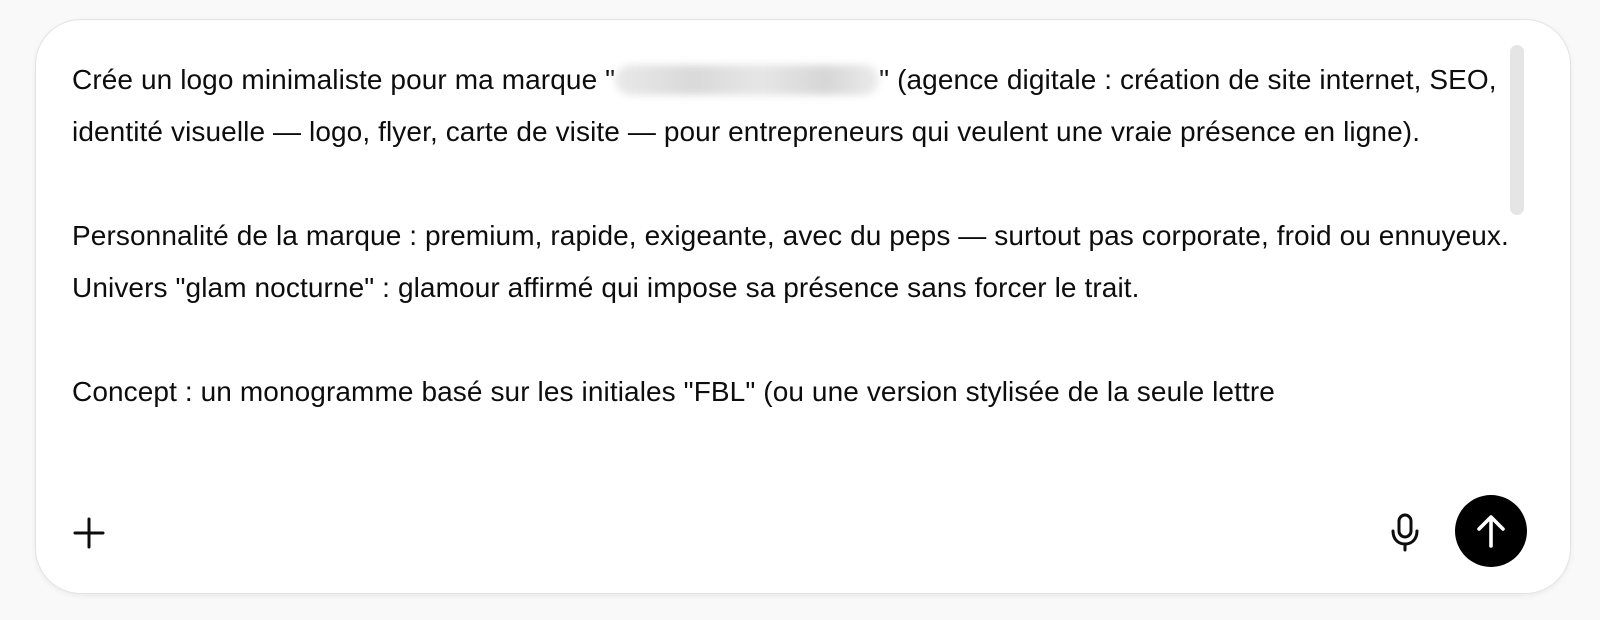 The height and width of the screenshot is (620, 1600). What do you see at coordinates (1517, 277) in the screenshot?
I see `scrollbar` at bounding box center [1517, 277].